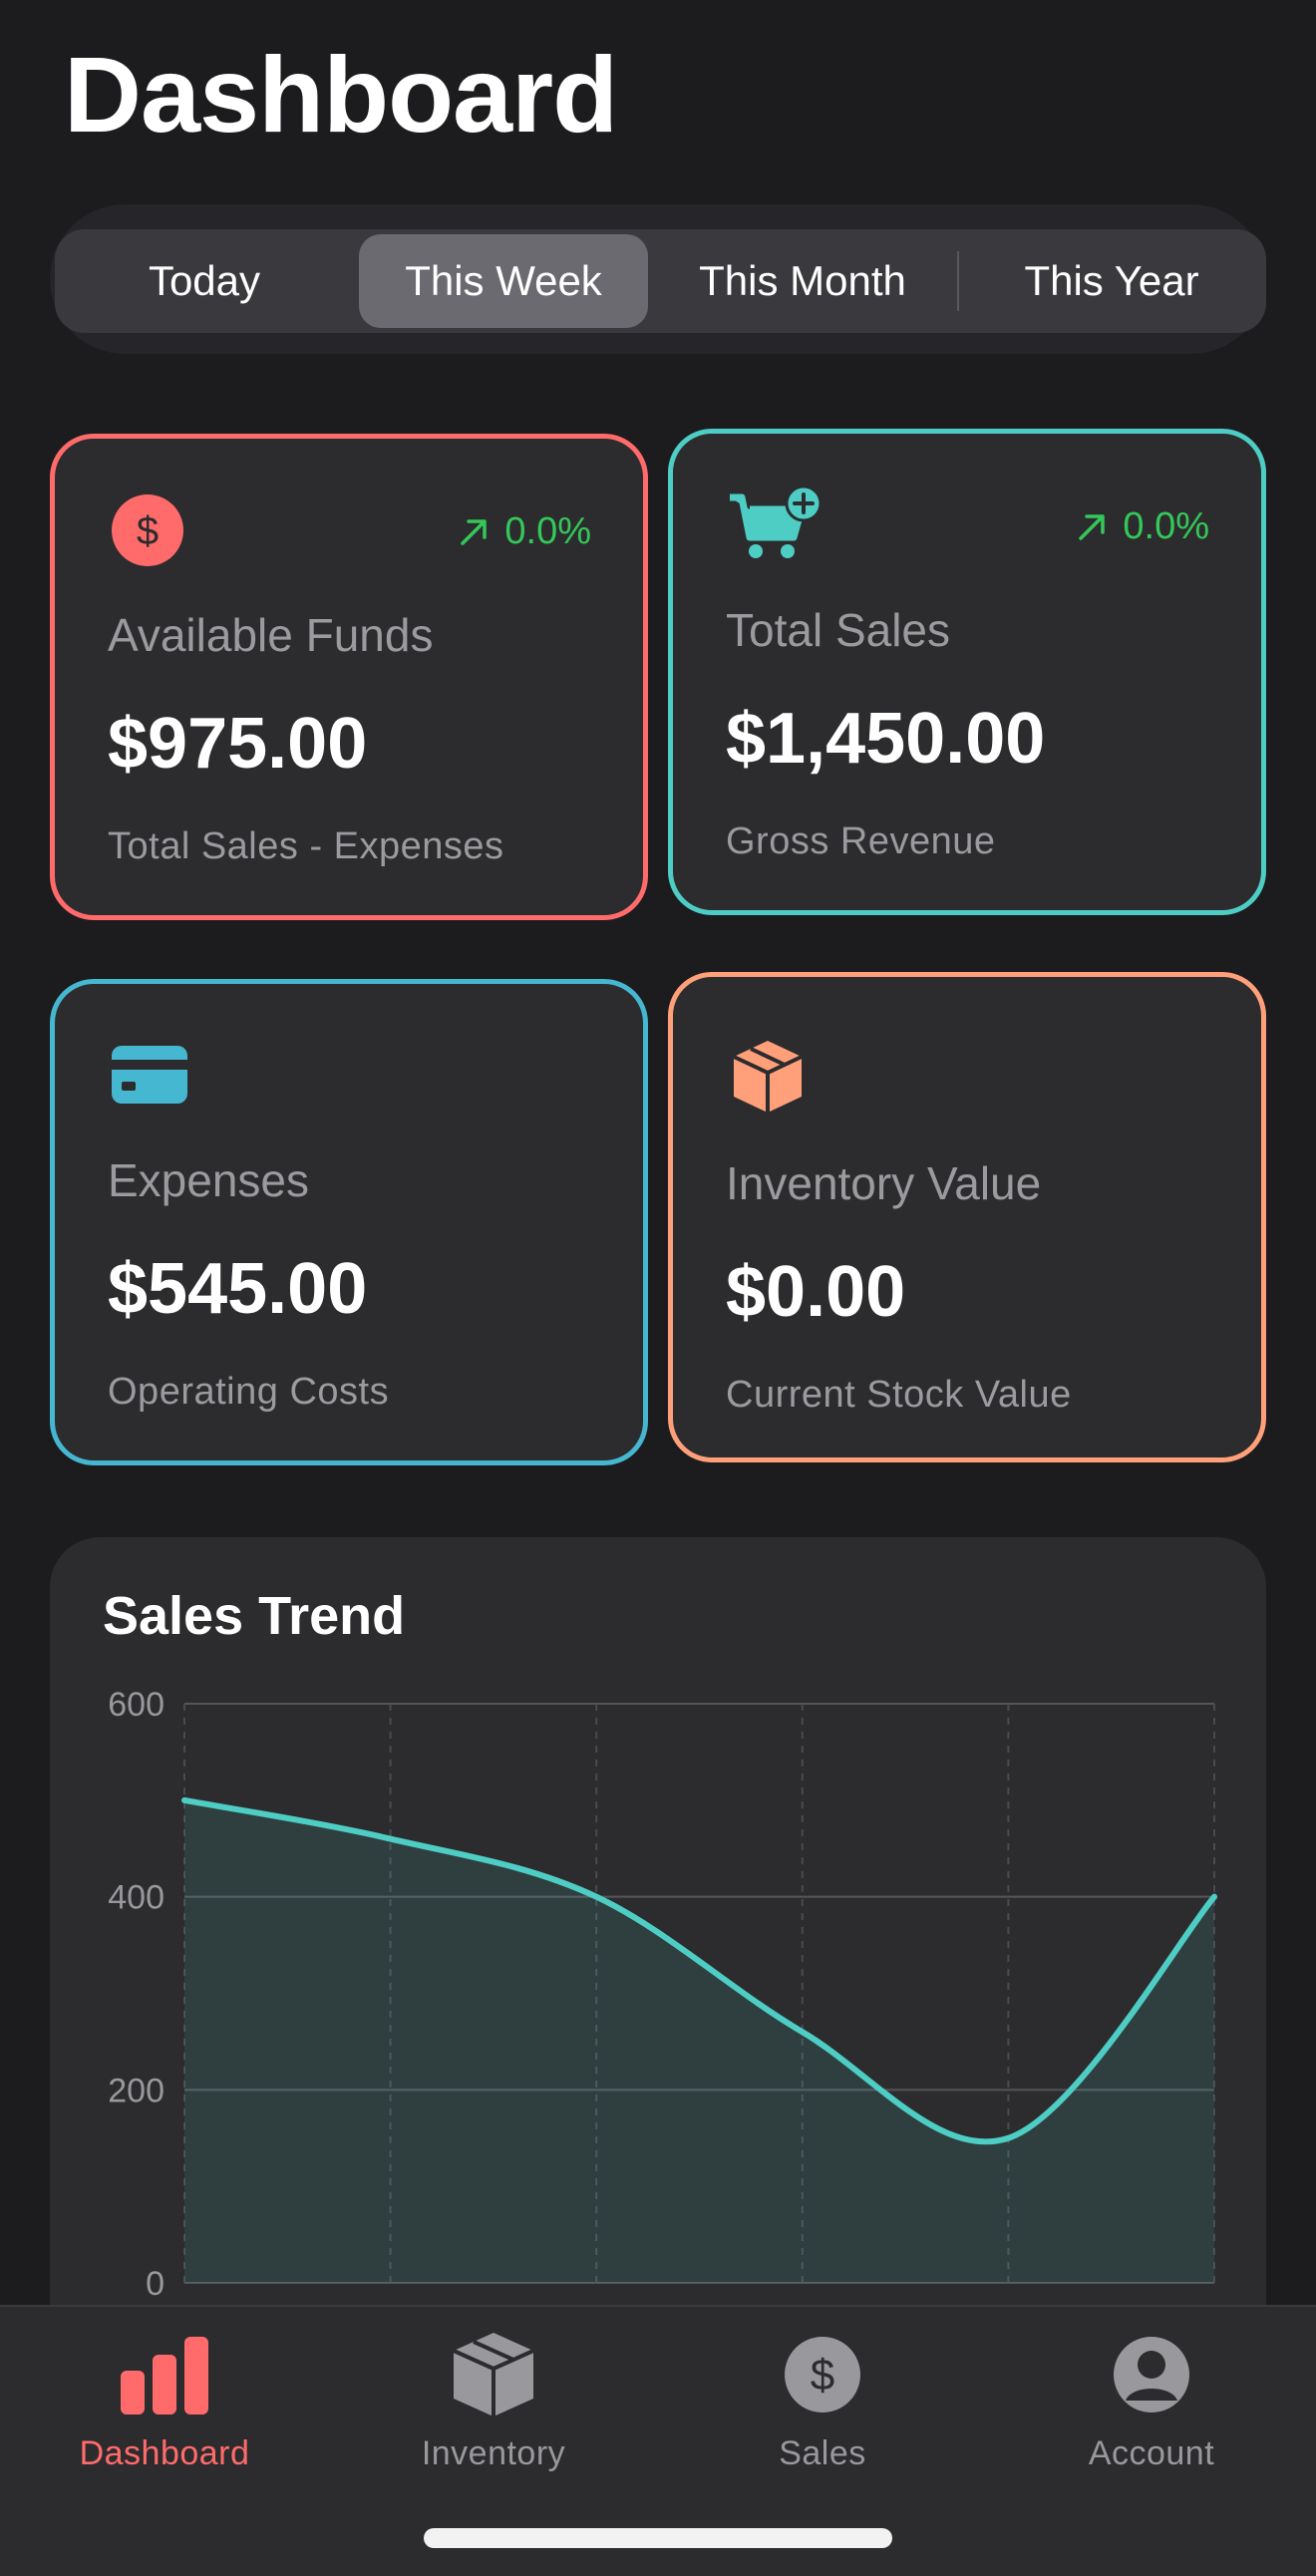  I want to click on y-tick-label: 0, so click(155, 2284).